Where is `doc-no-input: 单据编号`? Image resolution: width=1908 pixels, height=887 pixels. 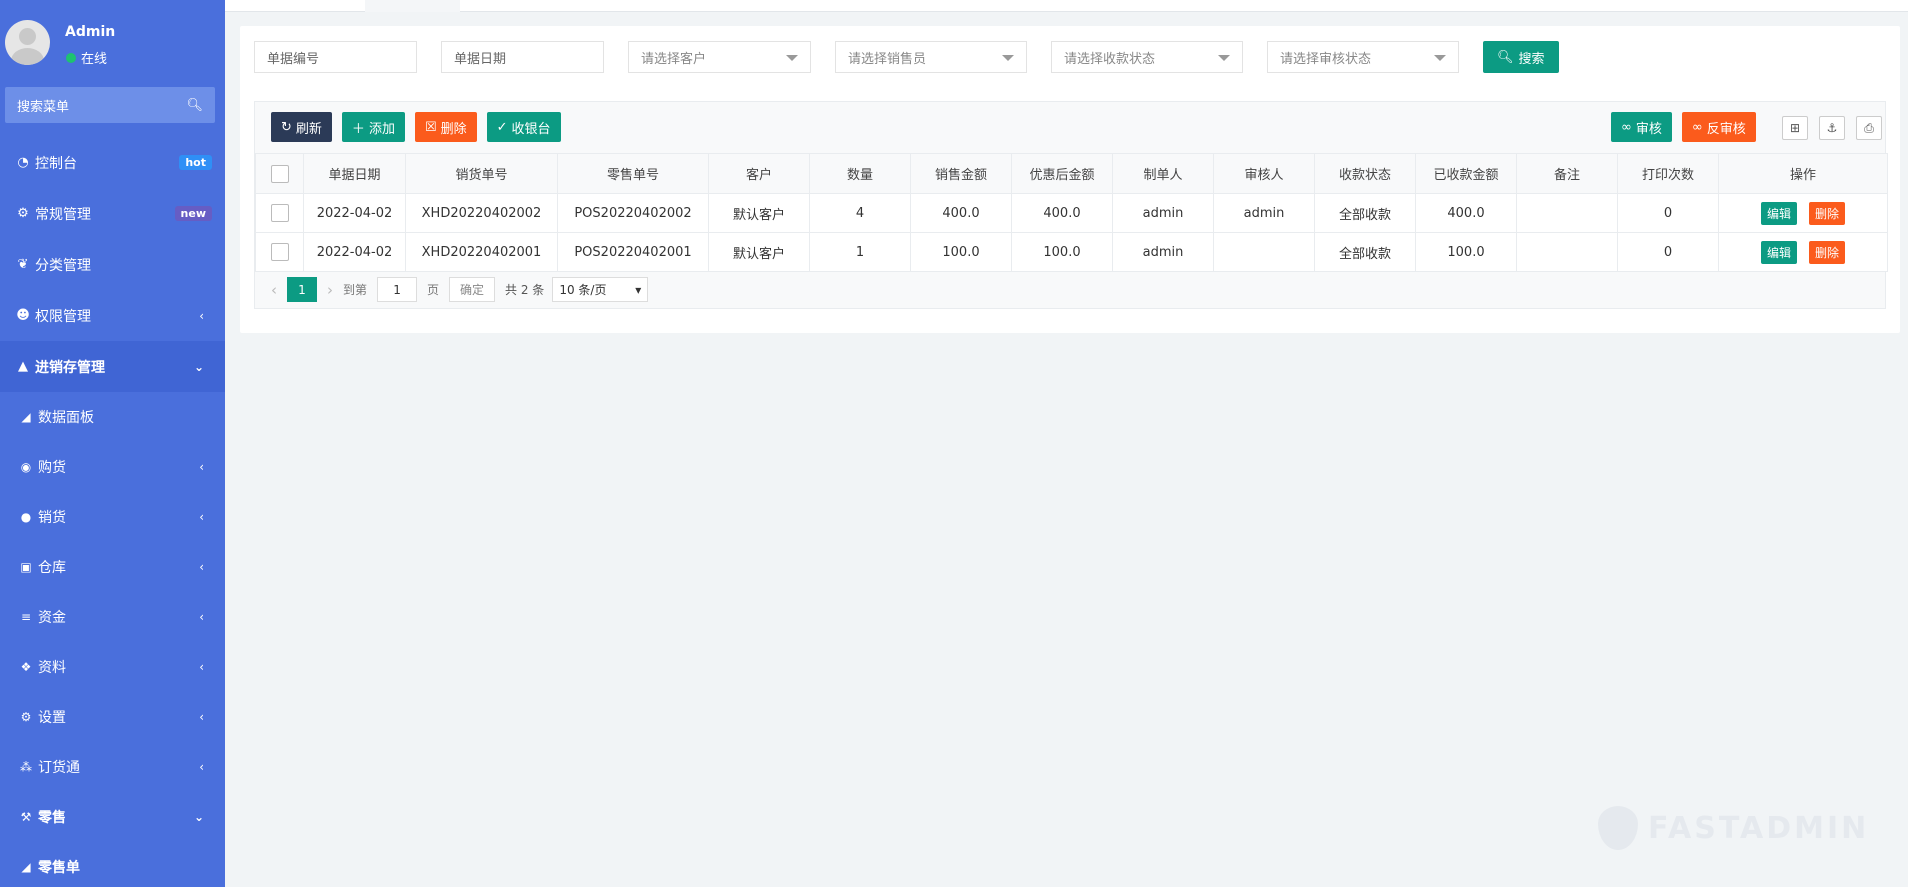
doc-no-input: 单据编号 is located at coordinates (335, 57).